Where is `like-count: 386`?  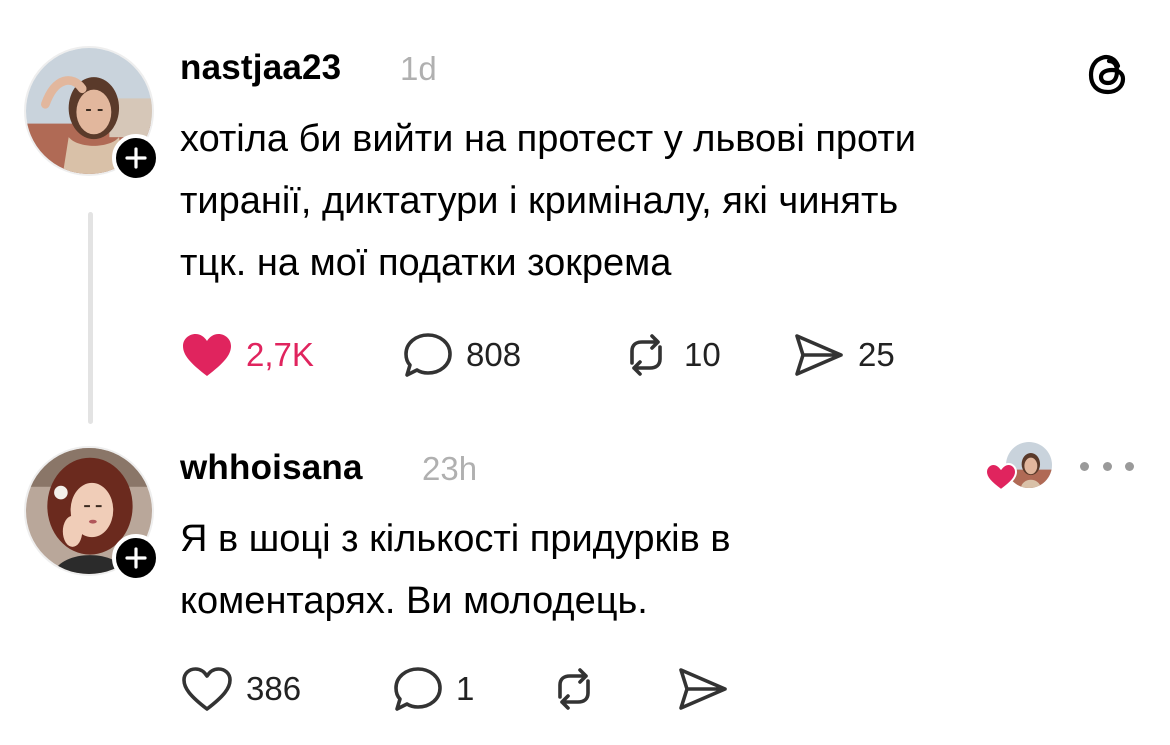 like-count: 386 is located at coordinates (274, 688).